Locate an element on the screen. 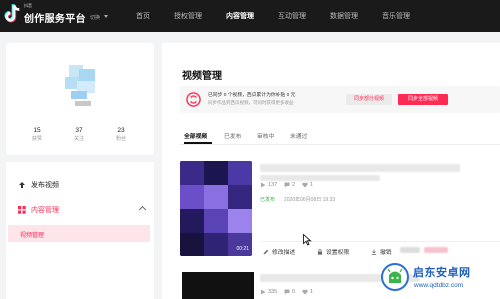  brand-subtitle: 抖音 is located at coordinates (28, 5).